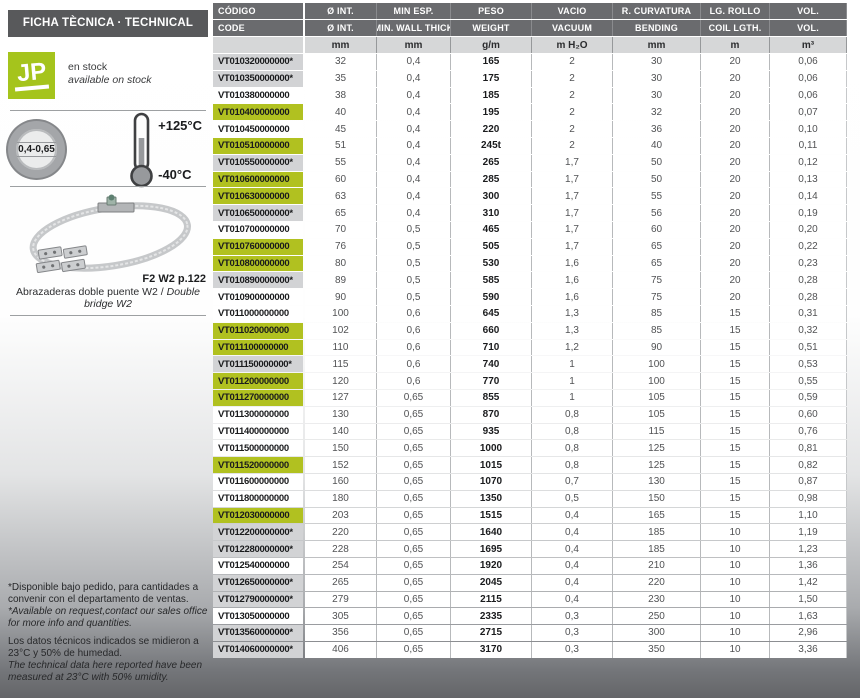  Describe the element at coordinates (808, 582) in the screenshot. I see `volume-cell: 1,42` at that location.